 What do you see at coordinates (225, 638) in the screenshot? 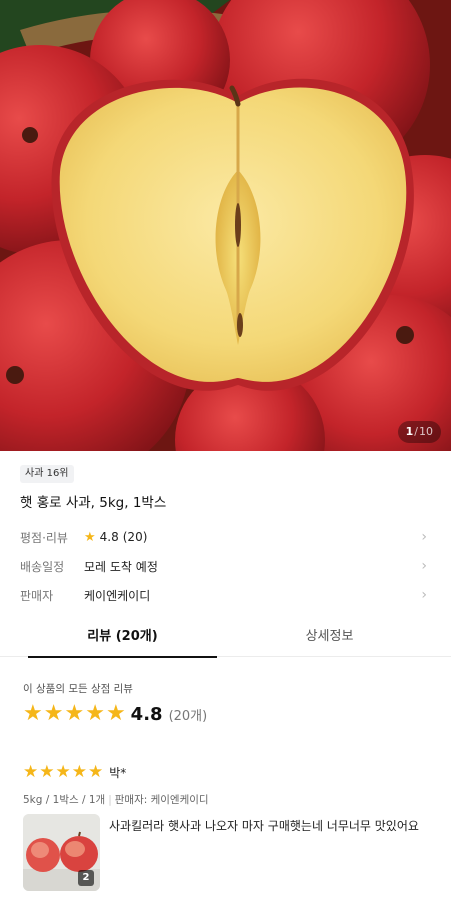
I see `content-tabs: 리뷰 (20개) 상세정보` at bounding box center [225, 638].